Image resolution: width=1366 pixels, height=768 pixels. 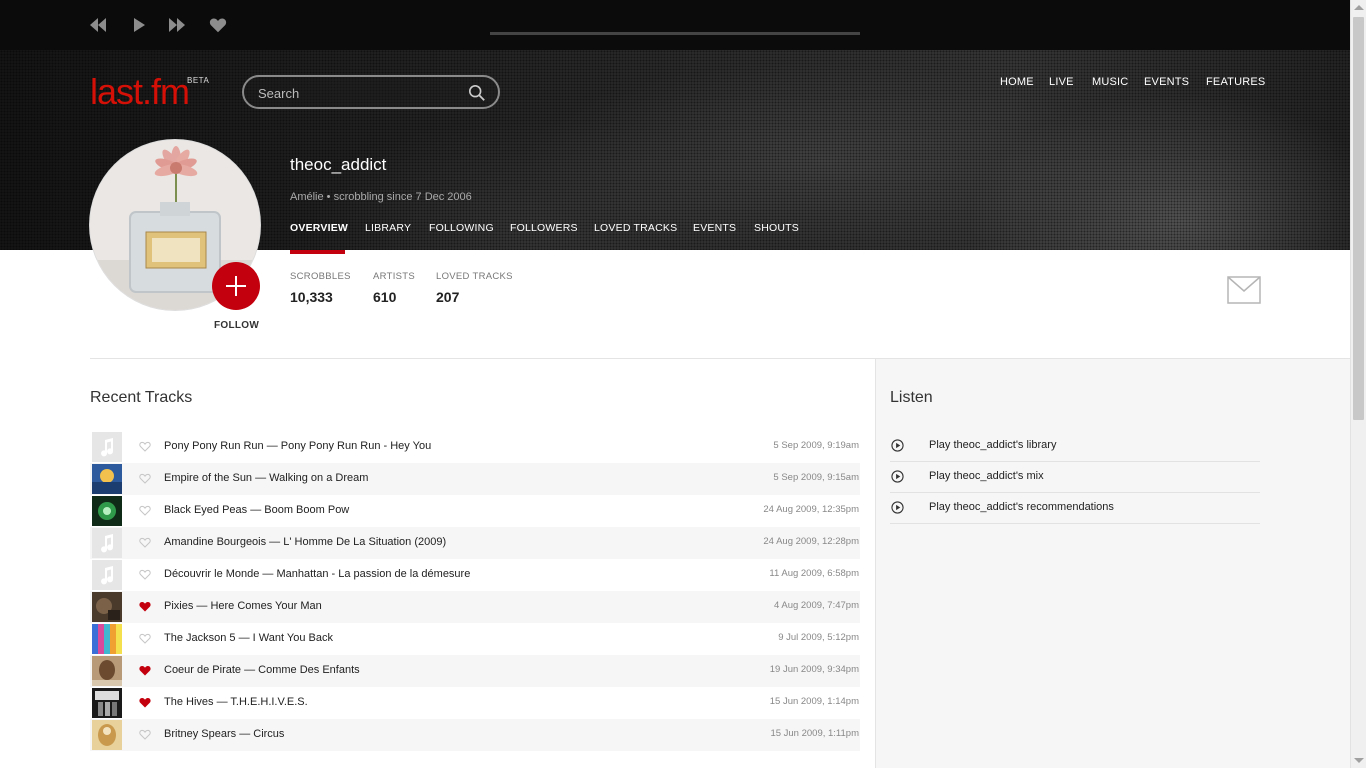 I want to click on profile-username: theoc_addict, so click(x=338, y=164).